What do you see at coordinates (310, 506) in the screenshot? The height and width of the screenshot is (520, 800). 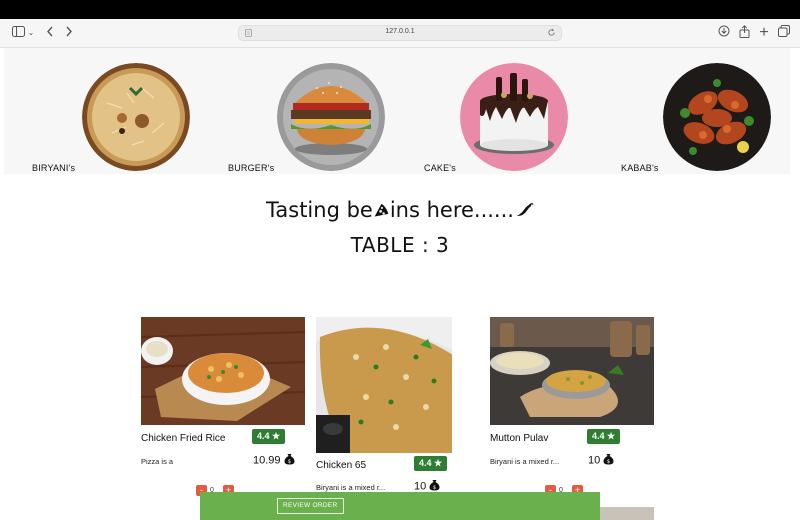 I see `review-order-button: REVIEW ORDER` at bounding box center [310, 506].